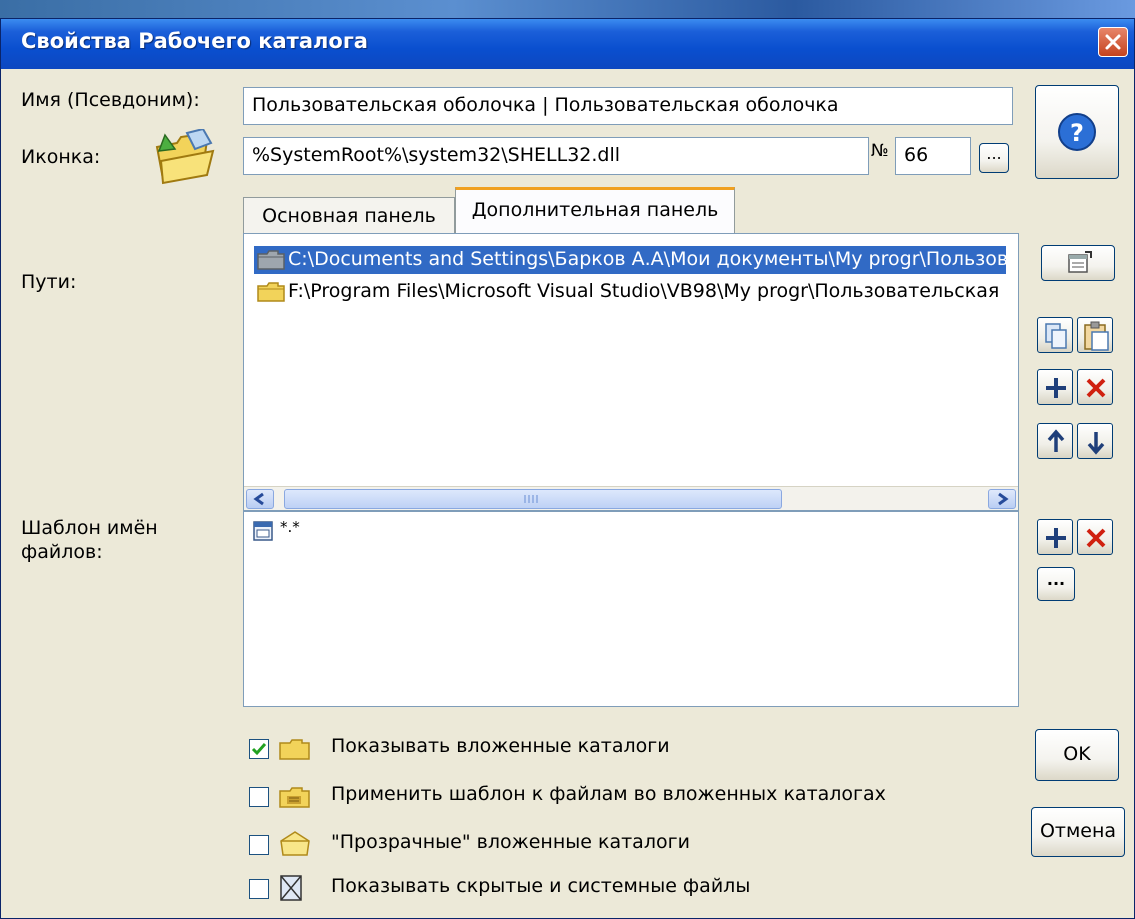 The width and height of the screenshot is (1135, 919). I want to click on move-up-button, so click(1055, 441).